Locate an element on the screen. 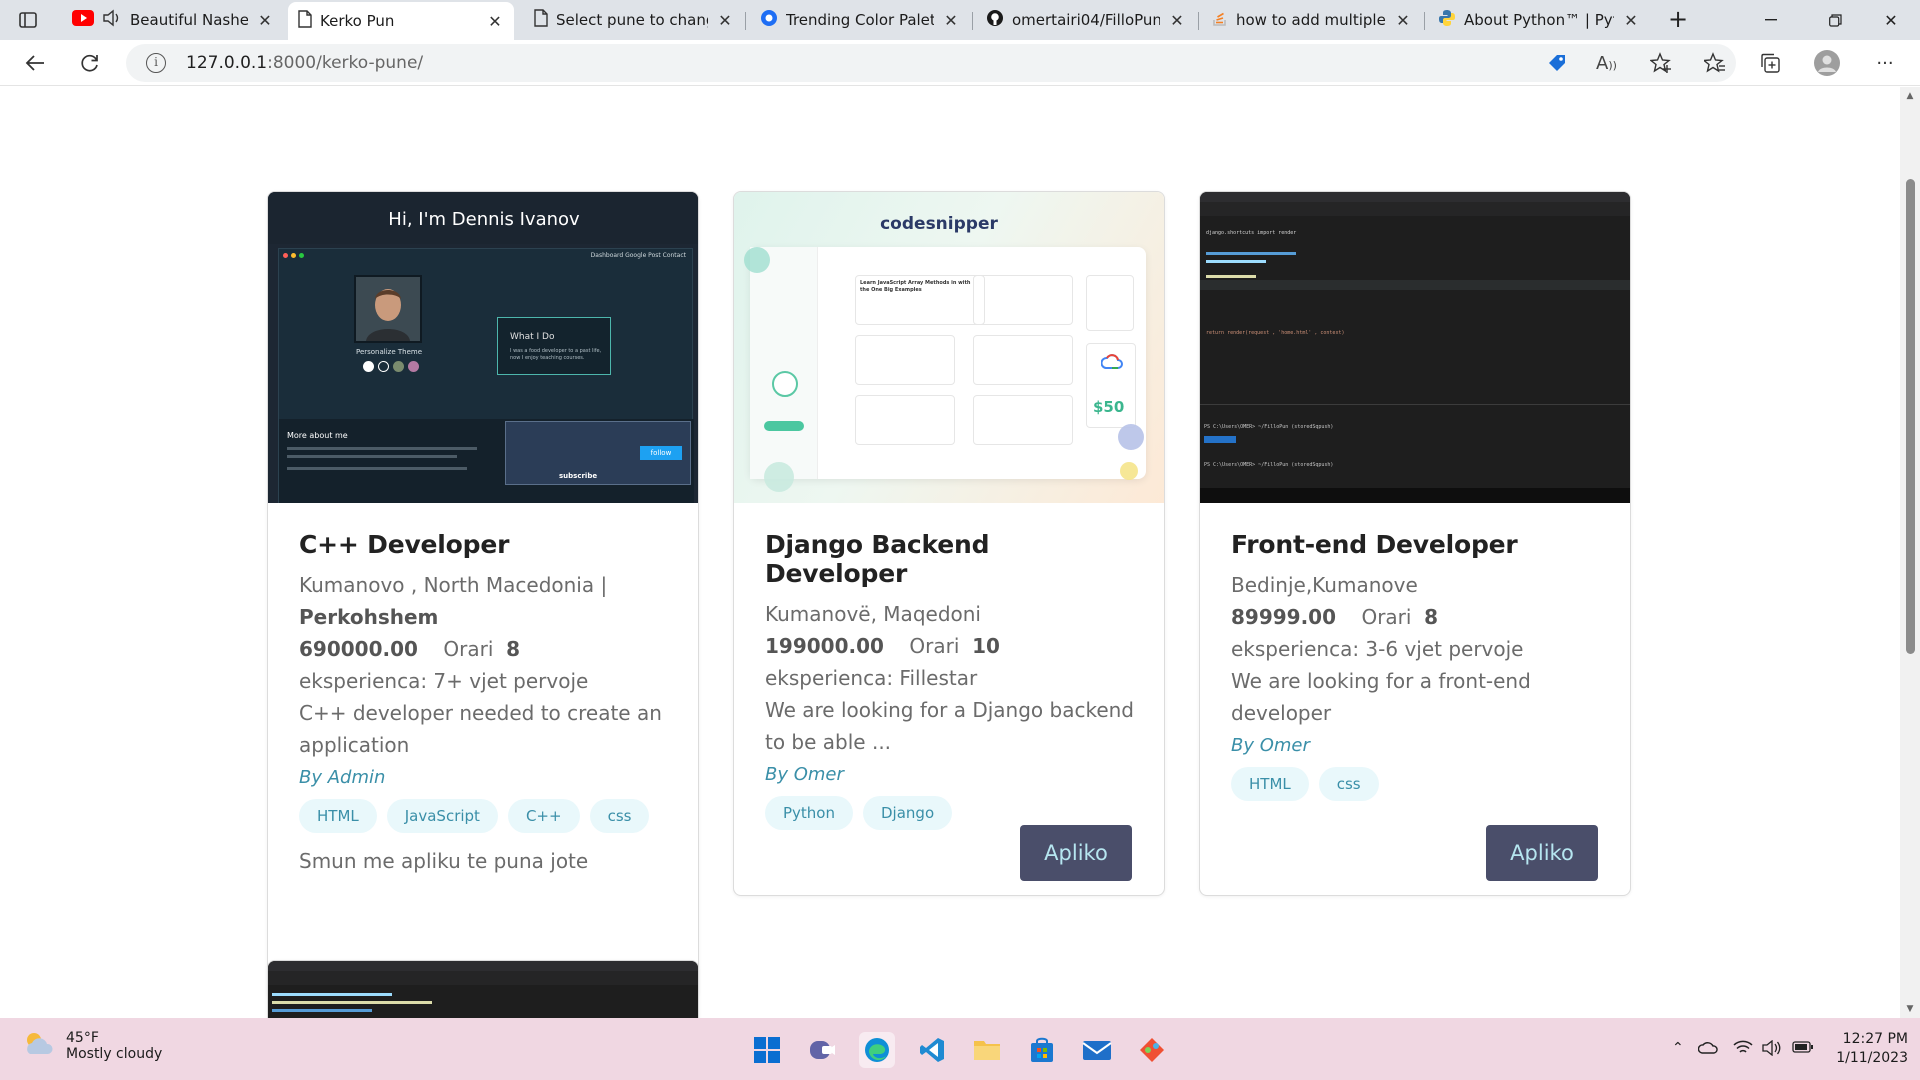  tab-about-python: About Python™ | Pyth ✕ is located at coordinates (1539, 20).